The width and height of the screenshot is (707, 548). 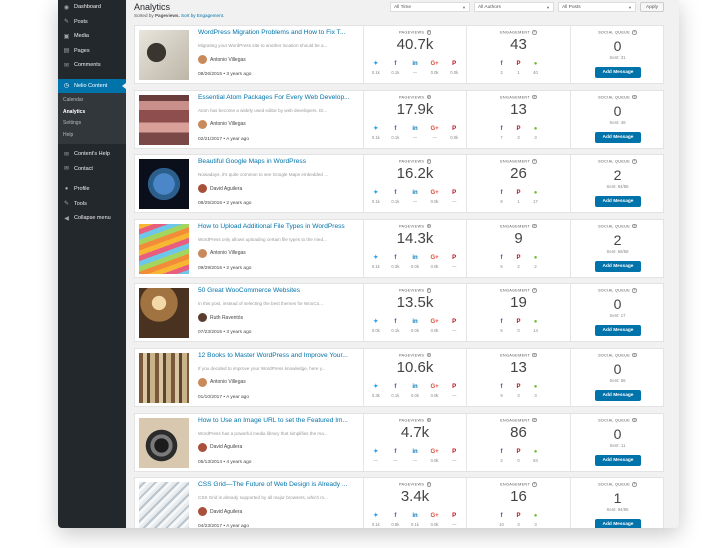 I want to click on engagement-column: ENGAGEMENT ? 9 f 5 P 2 ● 2, so click(x=518, y=248).